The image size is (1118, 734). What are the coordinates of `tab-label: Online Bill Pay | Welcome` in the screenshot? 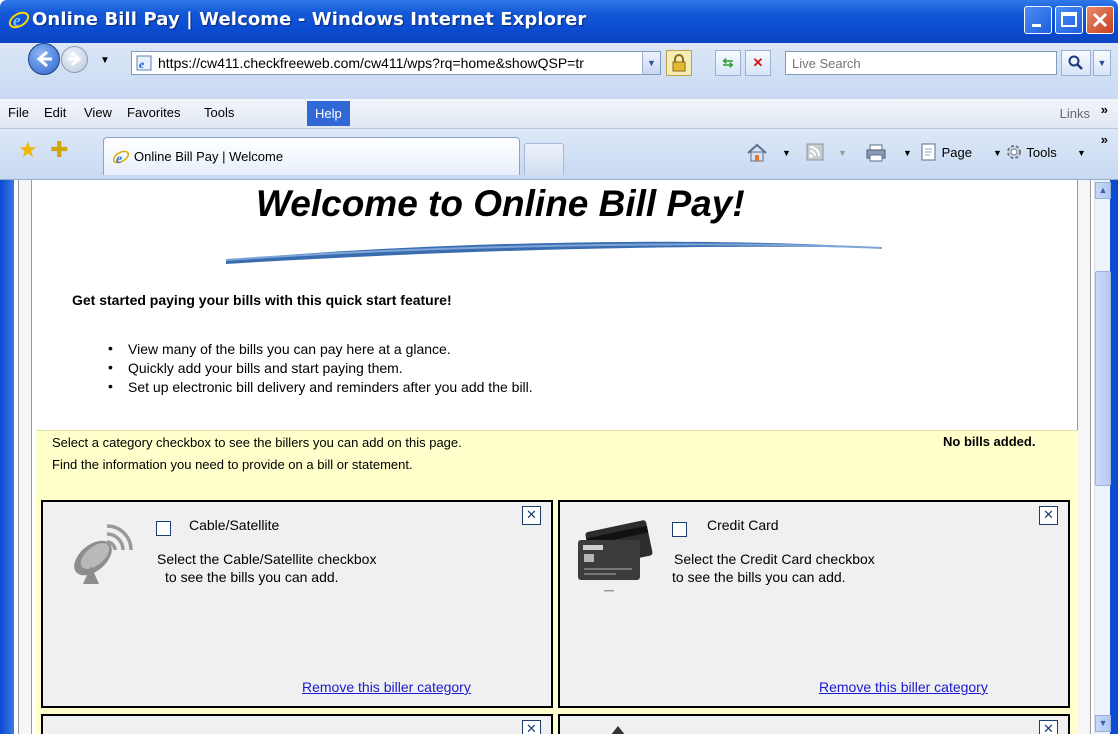 It's located at (209, 156).